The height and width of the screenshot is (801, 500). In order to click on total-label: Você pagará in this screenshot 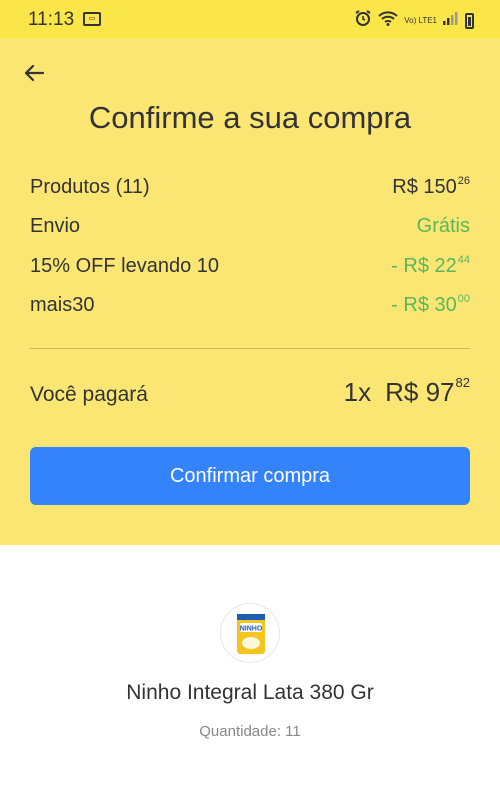, I will do `click(89, 394)`.